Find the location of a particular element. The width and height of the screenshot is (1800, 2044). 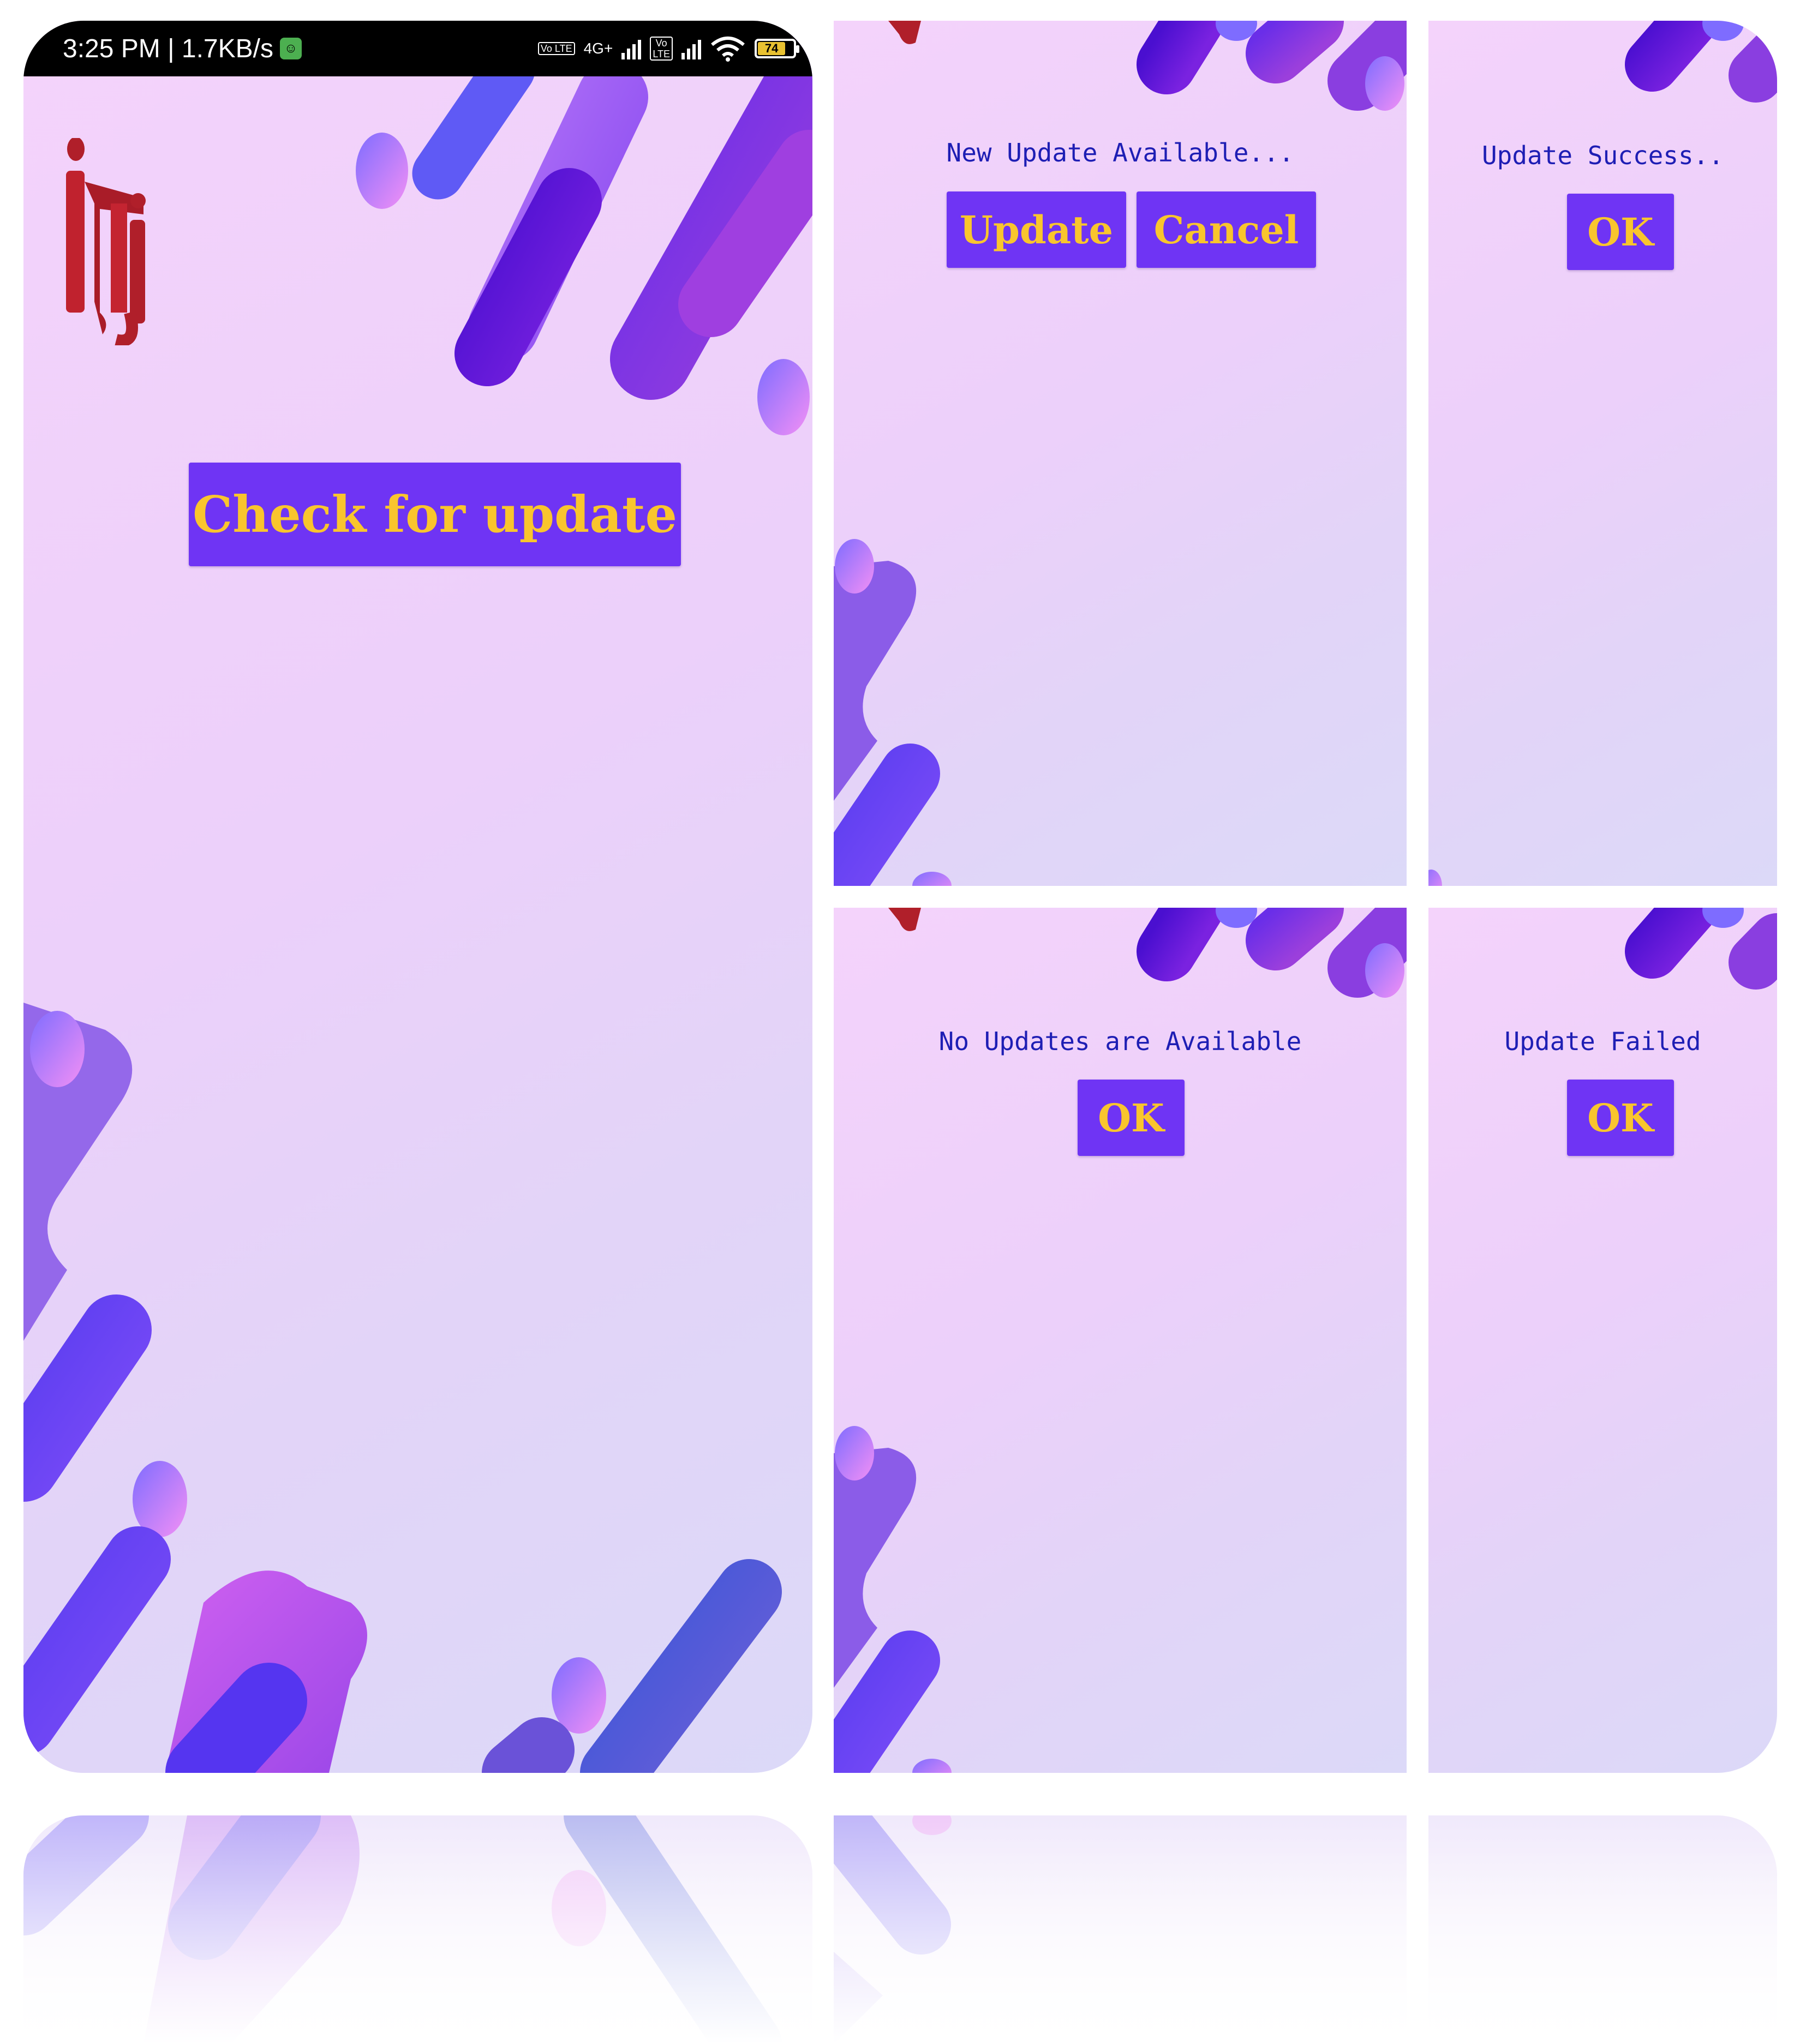

update-success-screen: Update Success.. OK is located at coordinates (1603, 453).